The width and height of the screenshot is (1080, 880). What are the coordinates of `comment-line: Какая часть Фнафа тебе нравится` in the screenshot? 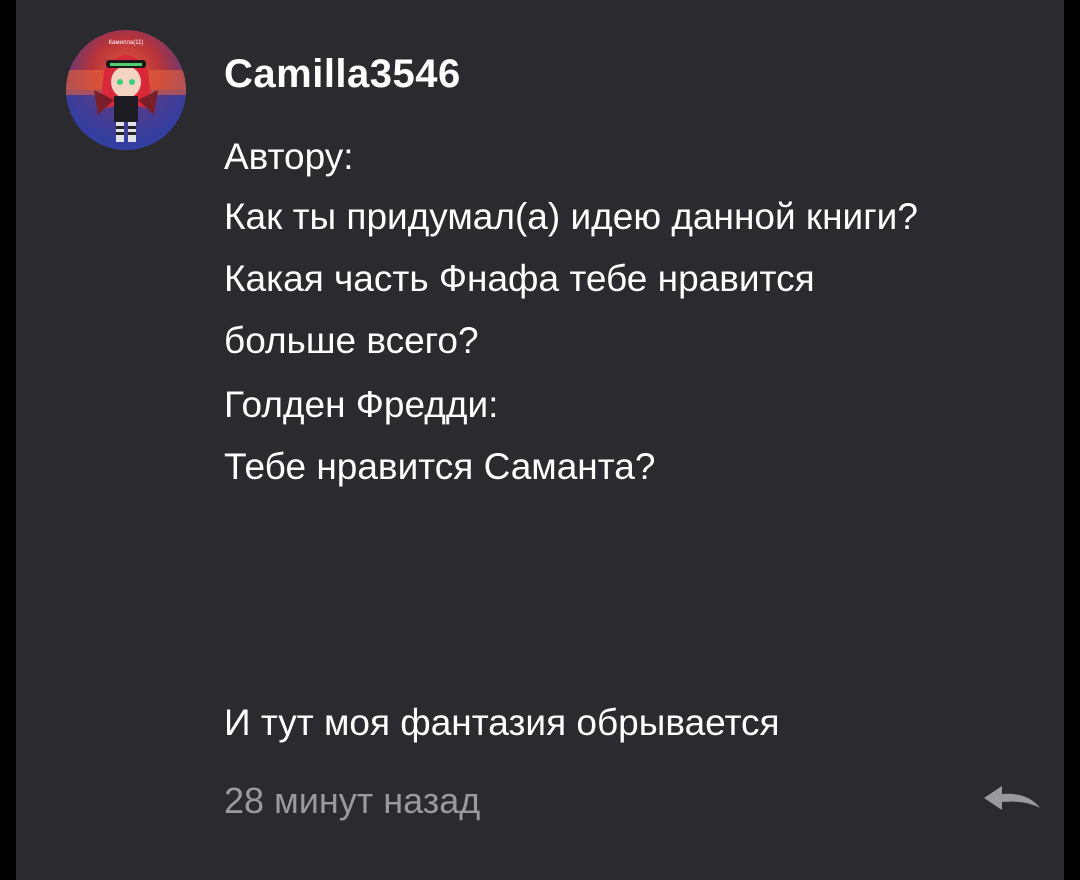 It's located at (519, 278).